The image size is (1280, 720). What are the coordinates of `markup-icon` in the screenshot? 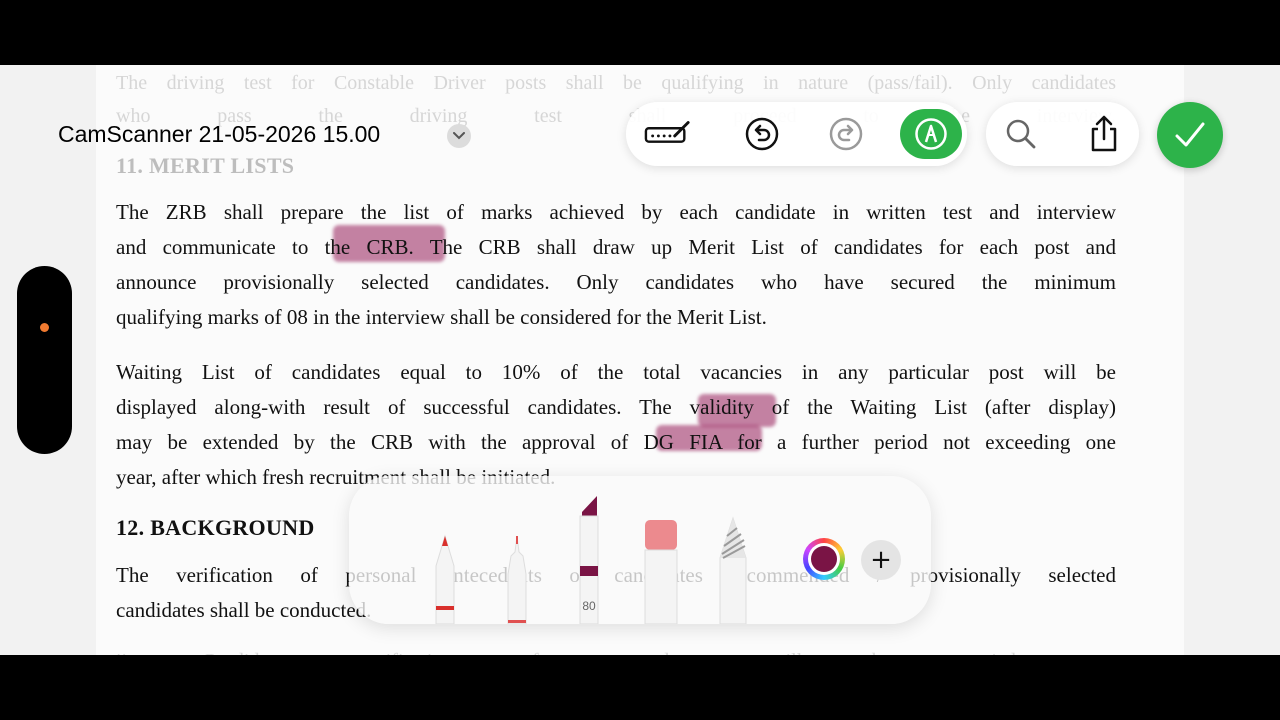 It's located at (931, 134).